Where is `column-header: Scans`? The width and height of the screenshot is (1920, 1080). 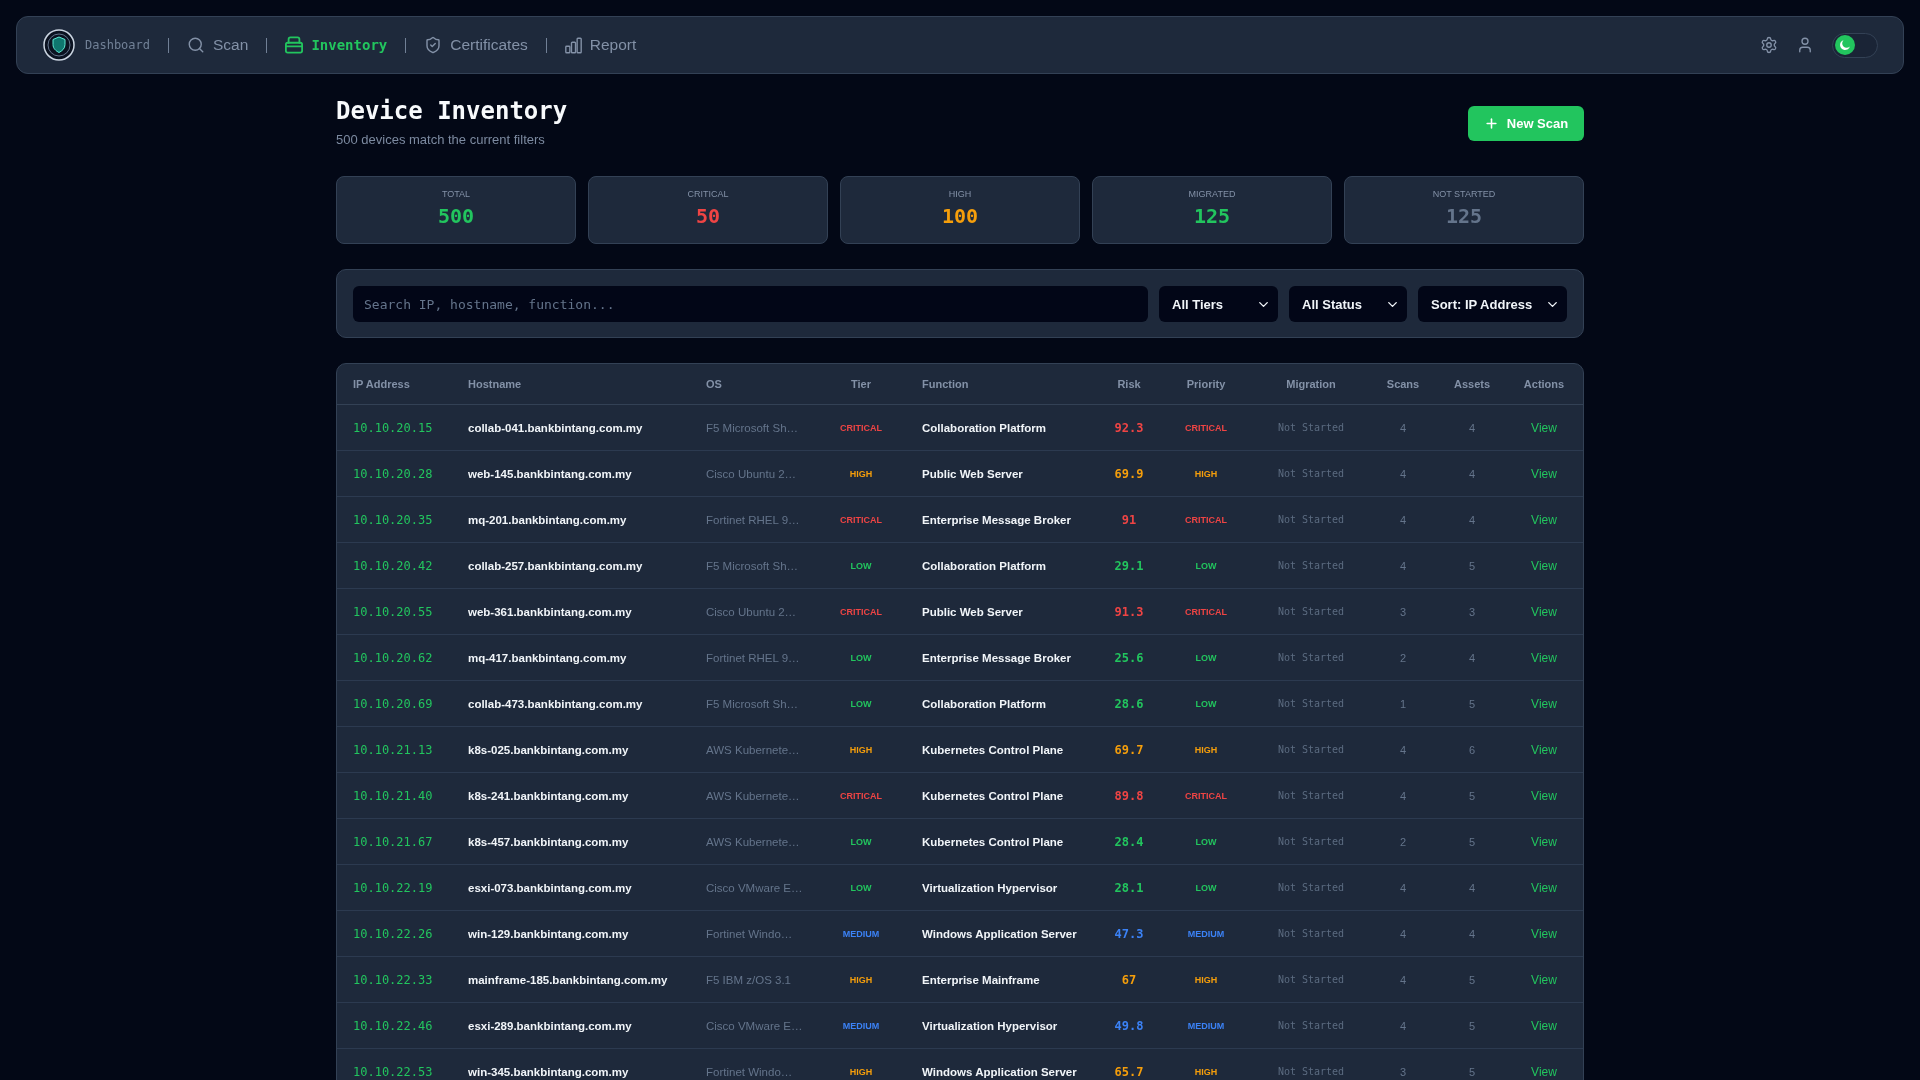 column-header: Scans is located at coordinates (1403, 384).